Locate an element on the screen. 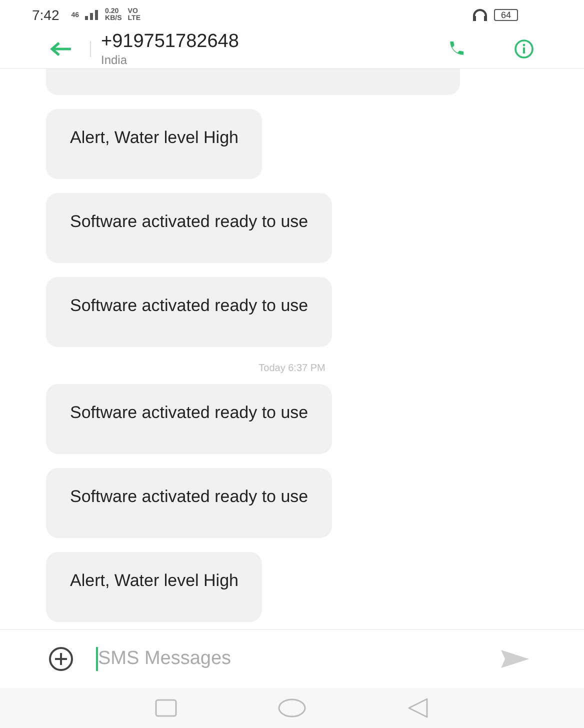  contact-number: +919751782648 is located at coordinates (170, 42).